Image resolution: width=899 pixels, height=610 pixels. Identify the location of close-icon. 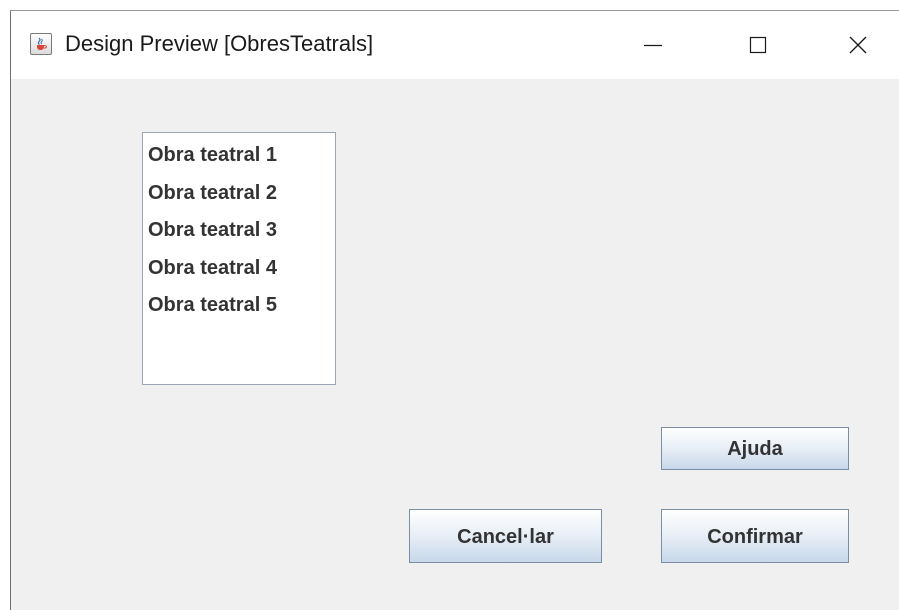
(858, 45).